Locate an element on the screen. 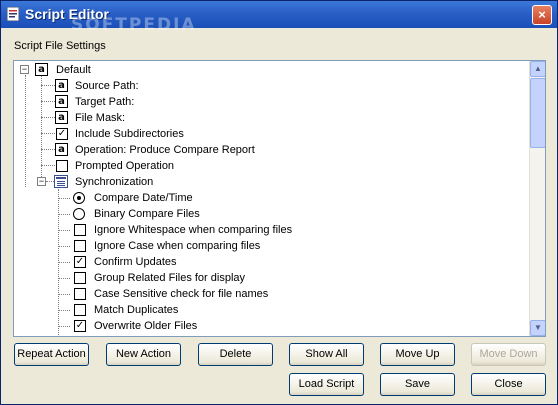 Image resolution: width=558 pixels, height=405 pixels. script-file-settings-label: Script File Settings is located at coordinates (60, 46).